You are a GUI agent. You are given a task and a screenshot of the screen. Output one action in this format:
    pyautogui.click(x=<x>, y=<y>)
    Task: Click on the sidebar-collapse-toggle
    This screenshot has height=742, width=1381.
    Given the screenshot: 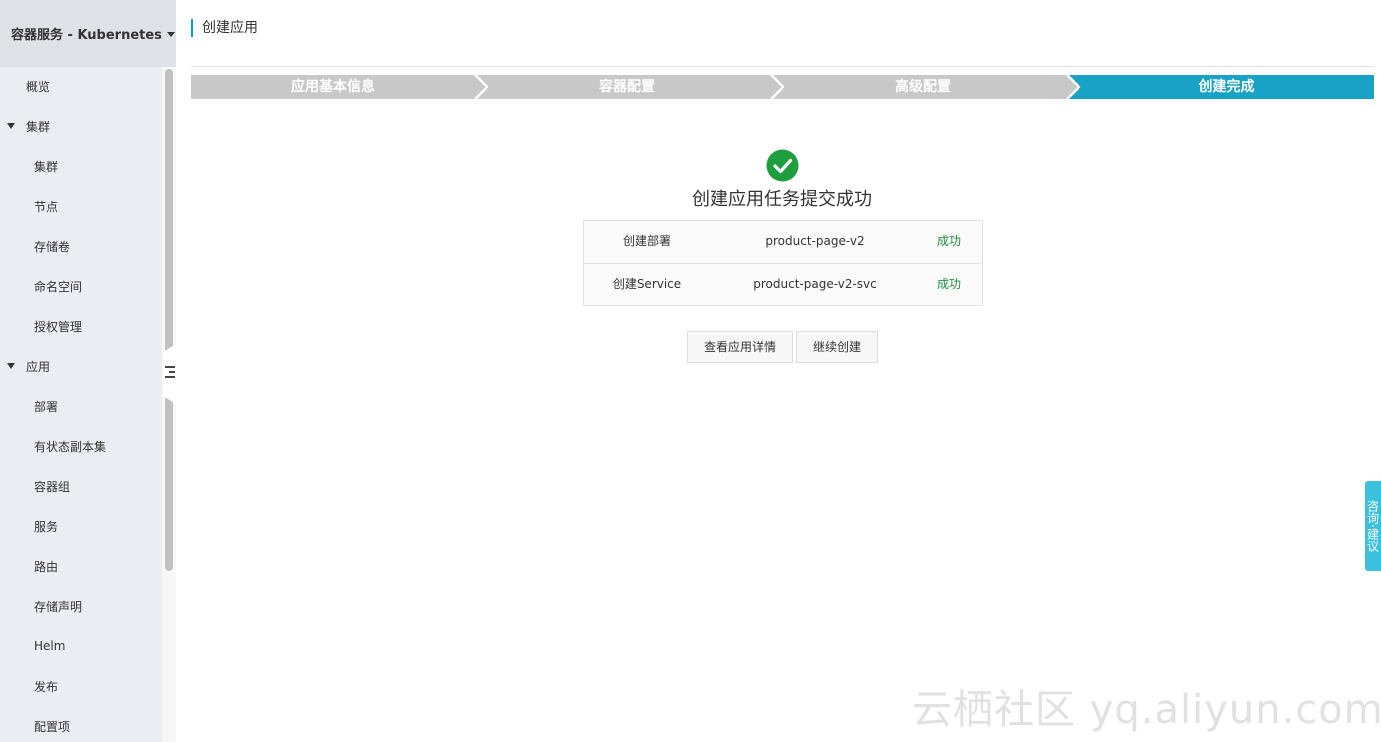 What is the action you would take?
    pyautogui.click(x=169, y=374)
    